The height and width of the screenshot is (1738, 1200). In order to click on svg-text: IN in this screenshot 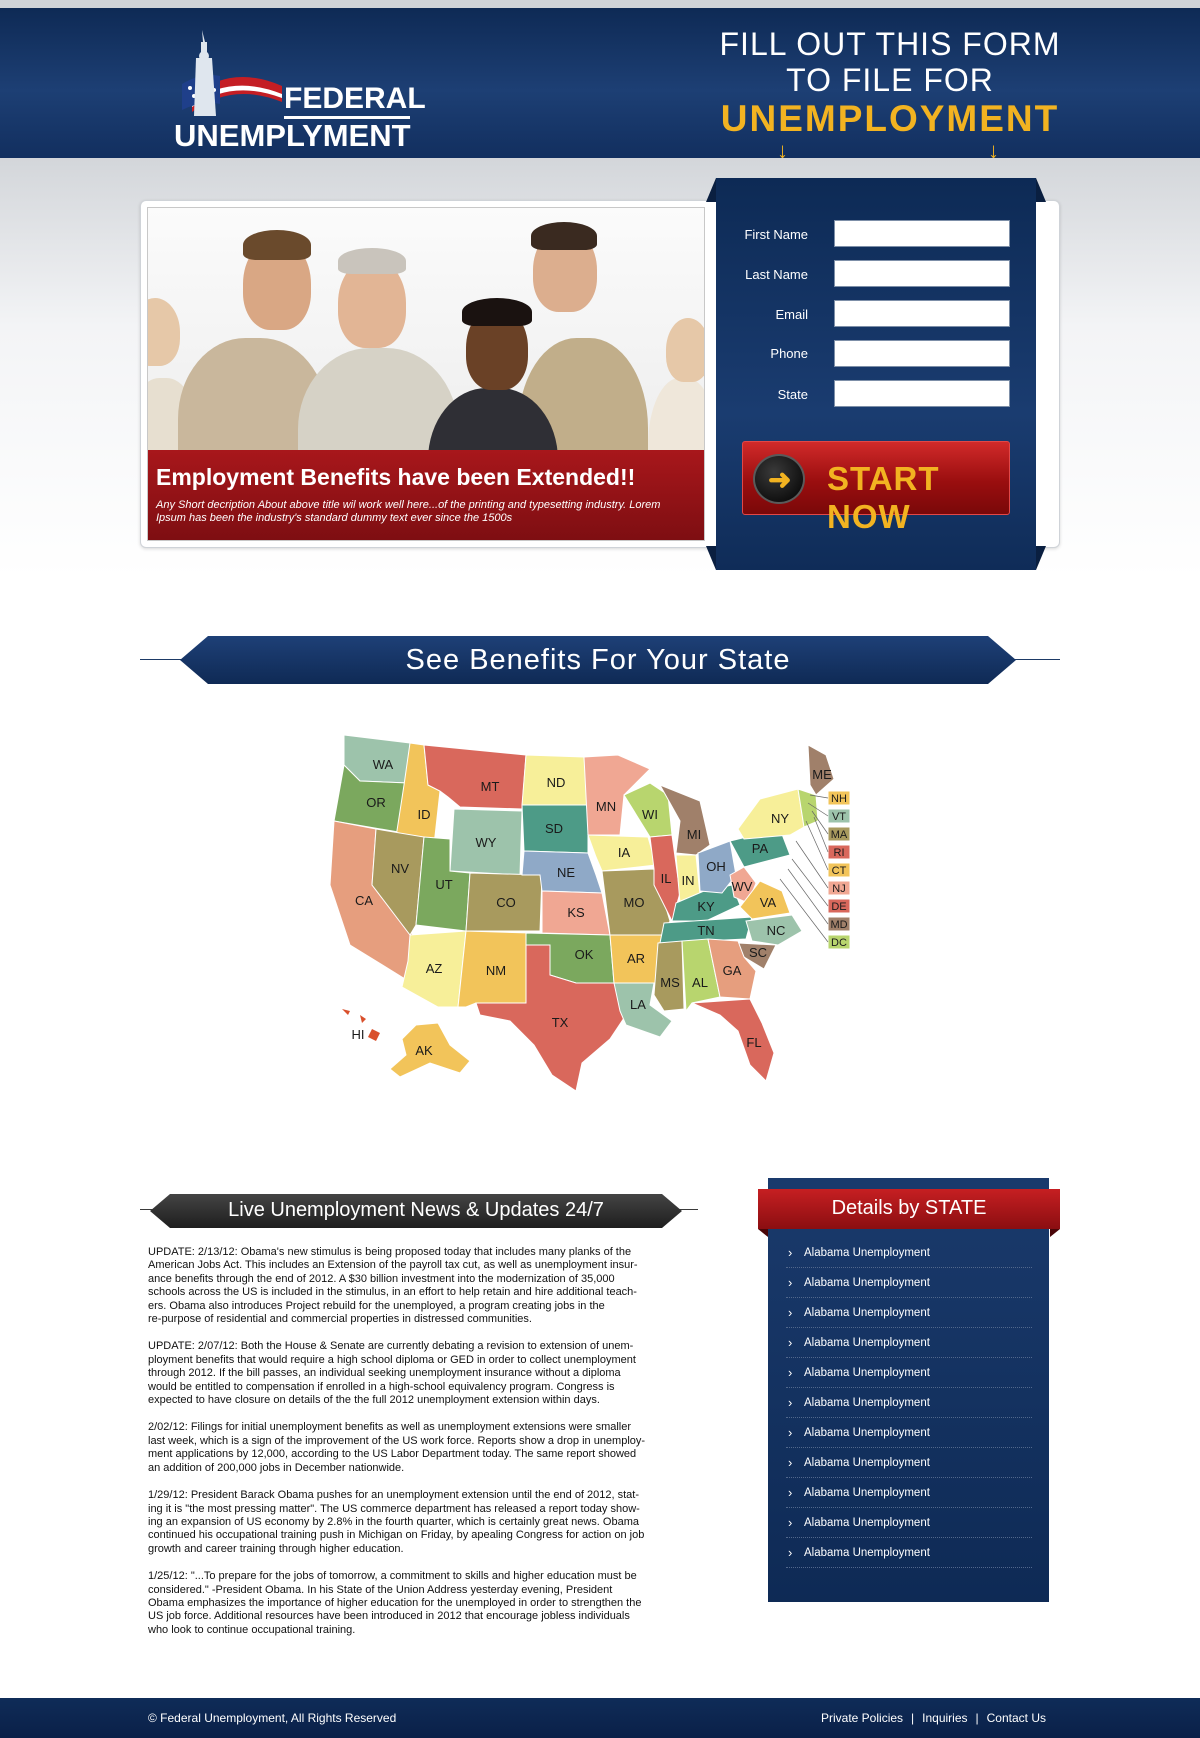, I will do `click(688, 880)`.